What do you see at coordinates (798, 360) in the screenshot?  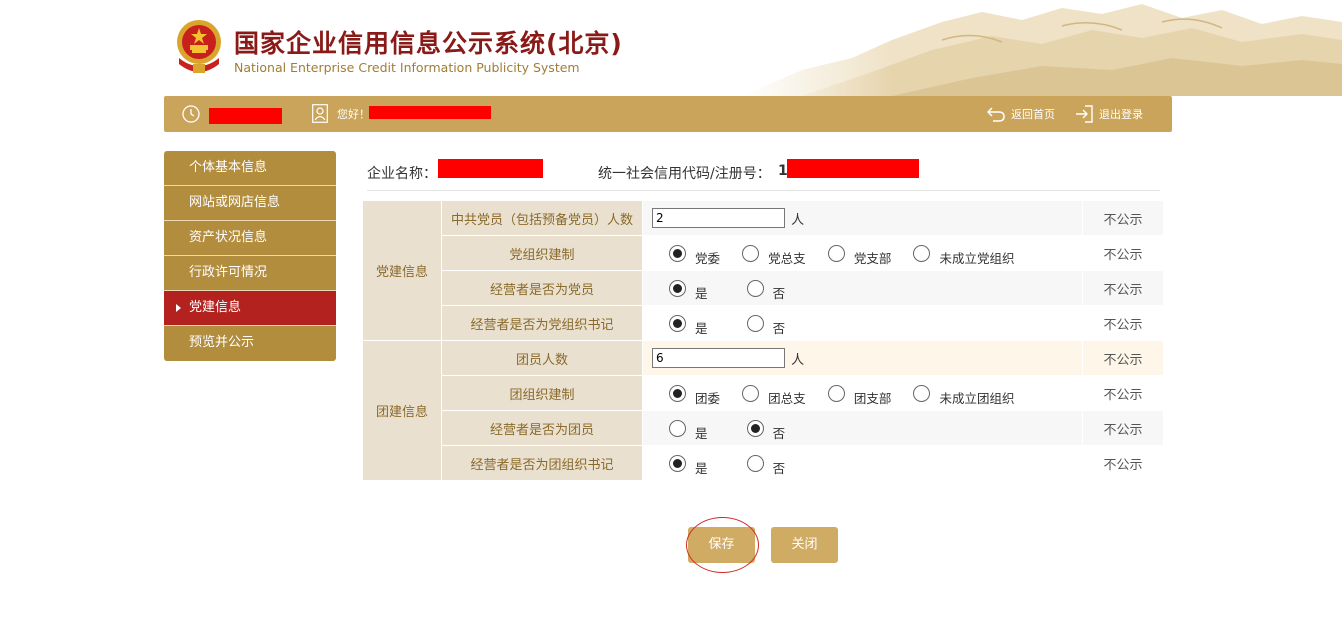 I see `unit-label: 人` at bounding box center [798, 360].